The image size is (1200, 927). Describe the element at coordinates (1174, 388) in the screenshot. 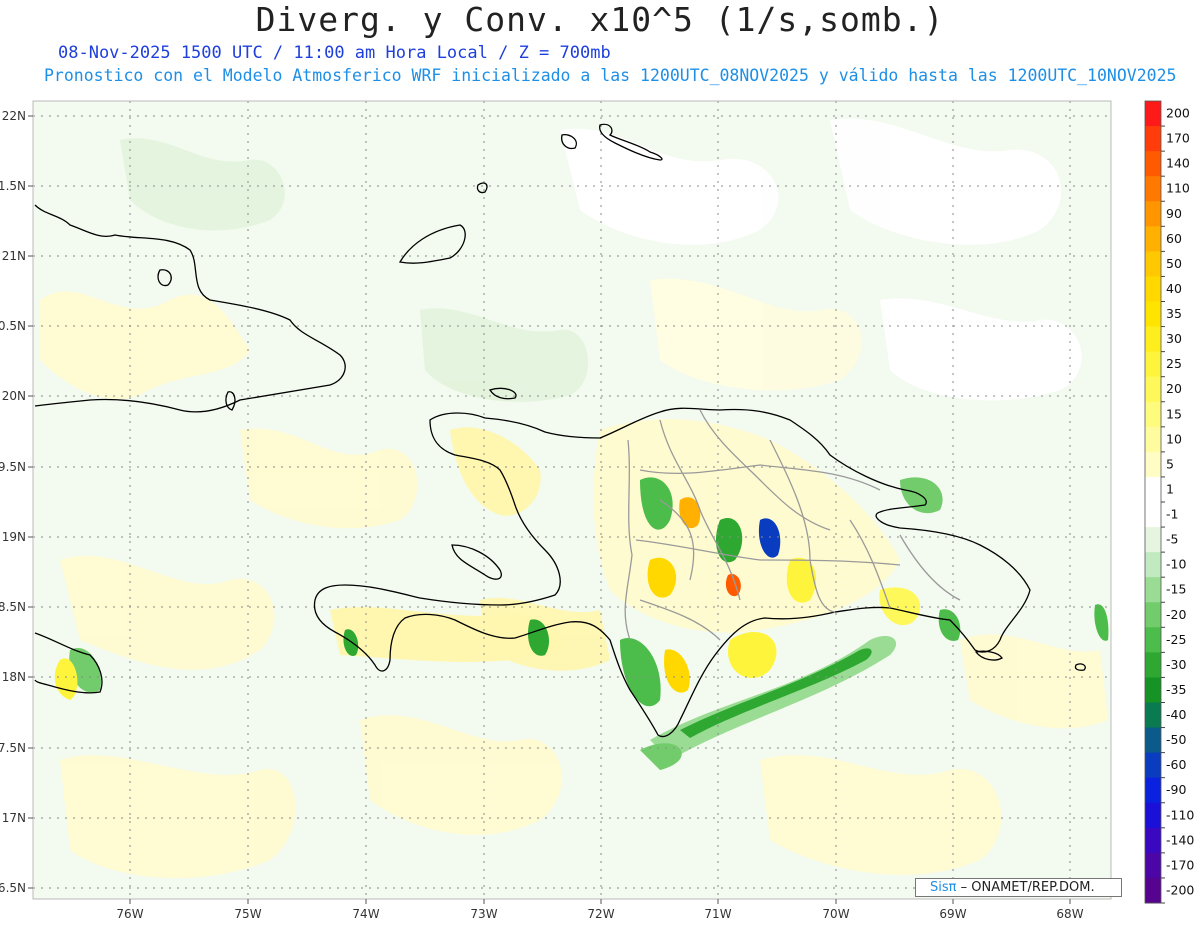

I see `colorbar-label: 20` at that location.